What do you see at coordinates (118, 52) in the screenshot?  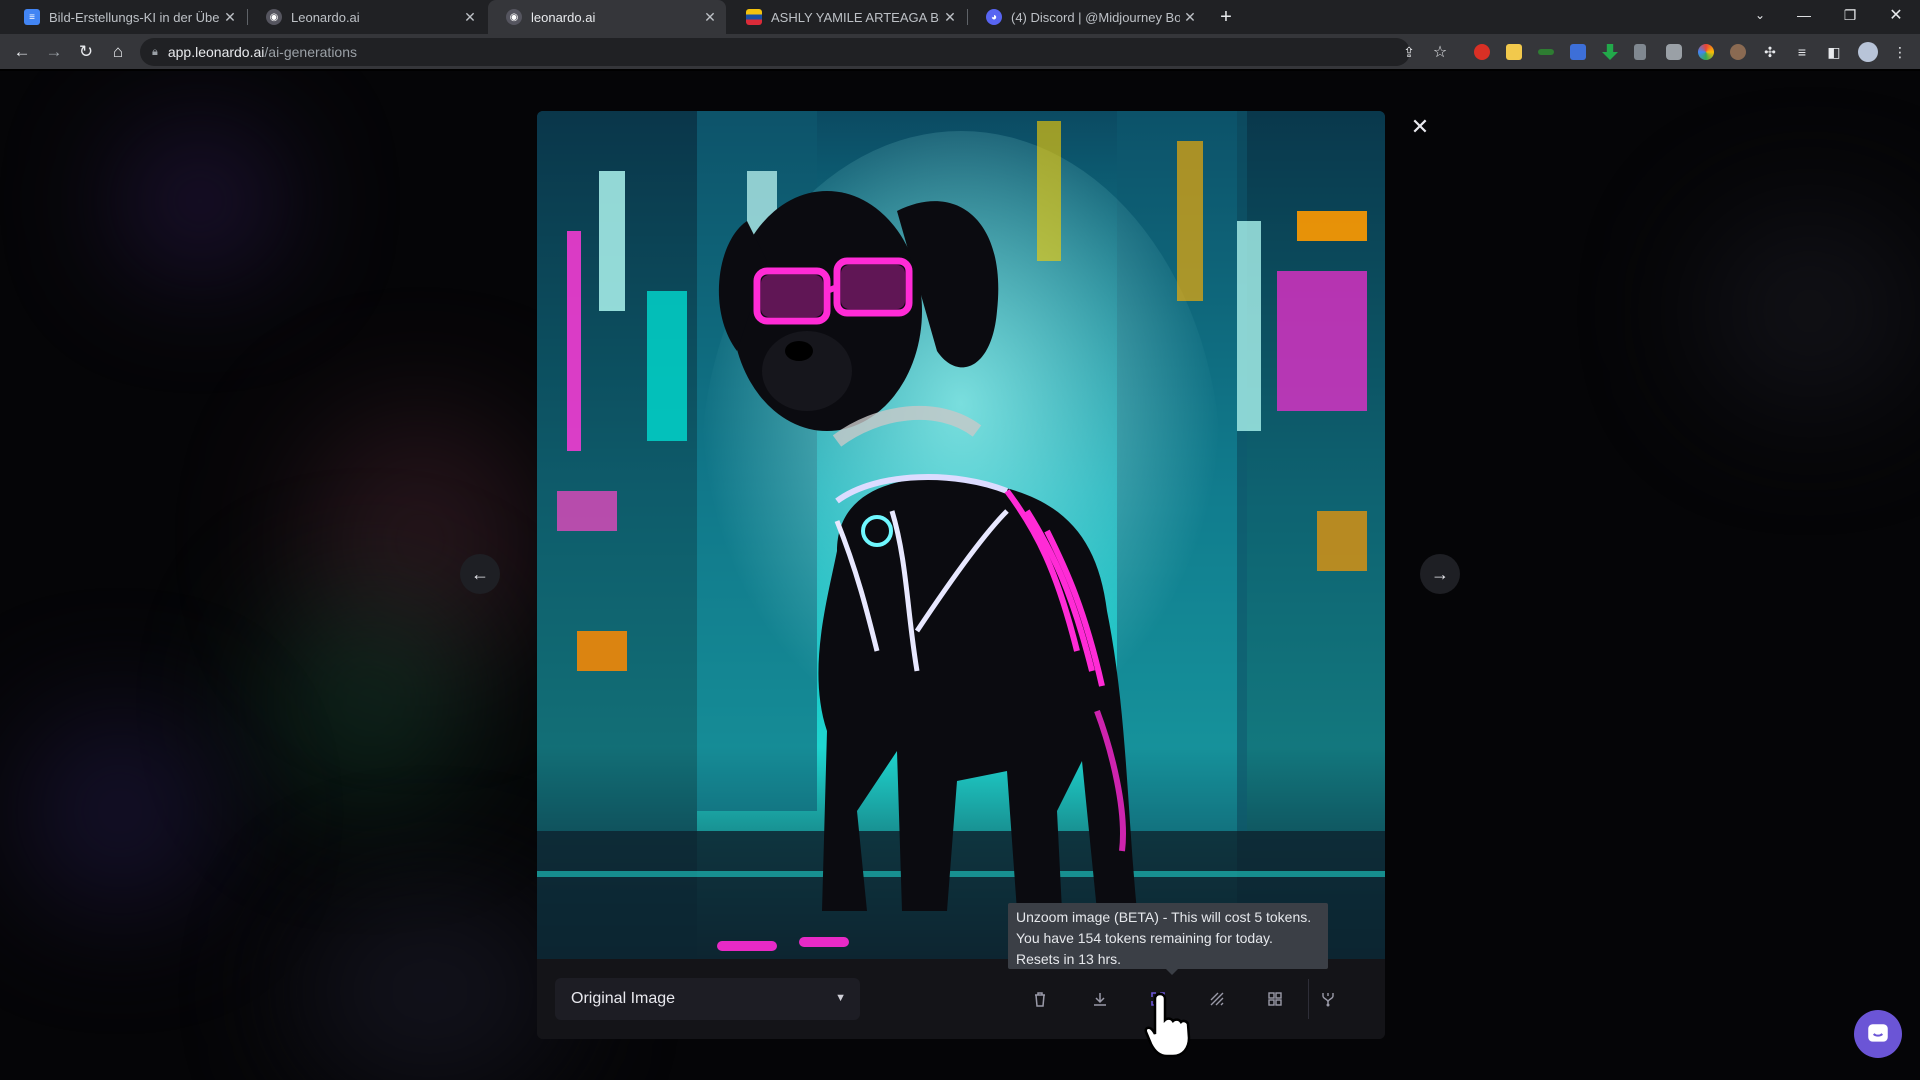 I see `home-icon: ⌂` at bounding box center [118, 52].